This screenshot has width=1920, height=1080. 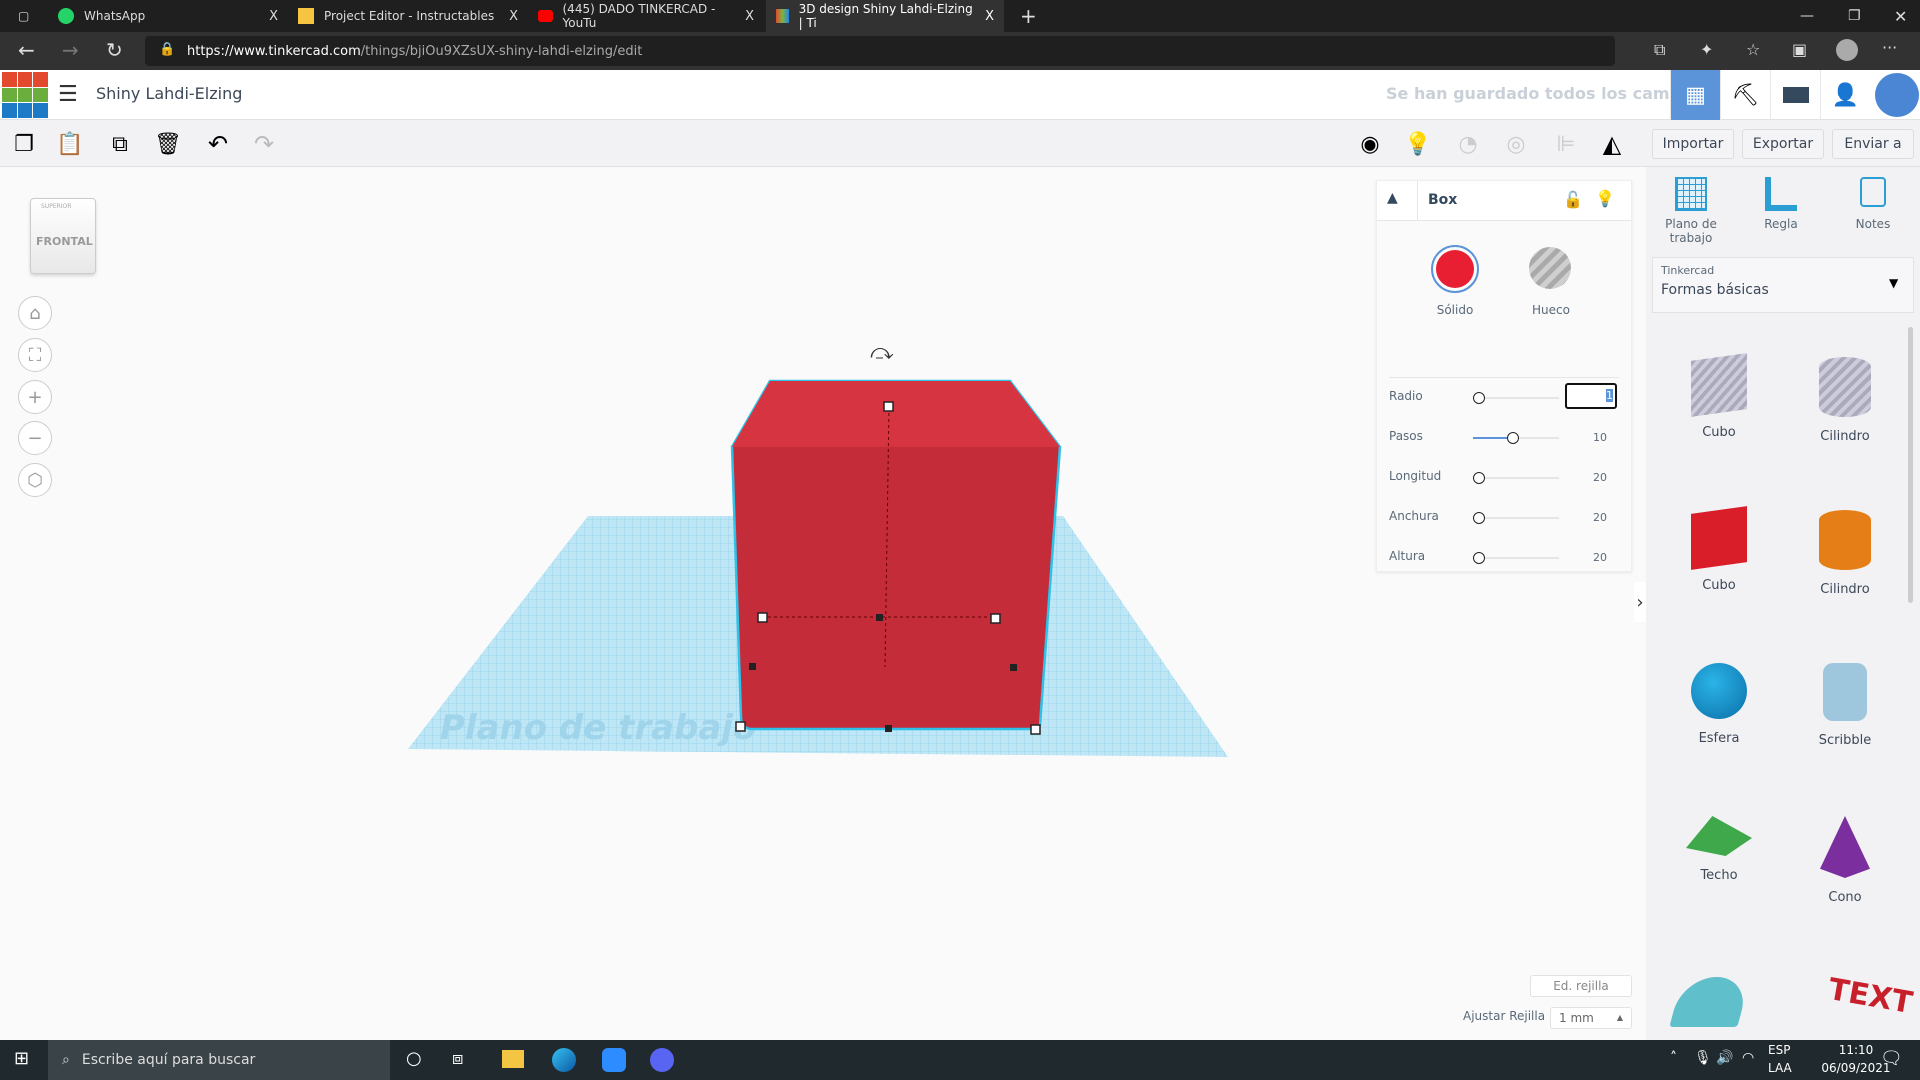 I want to click on wifi-icon: ◠, so click(x=1748, y=1058).